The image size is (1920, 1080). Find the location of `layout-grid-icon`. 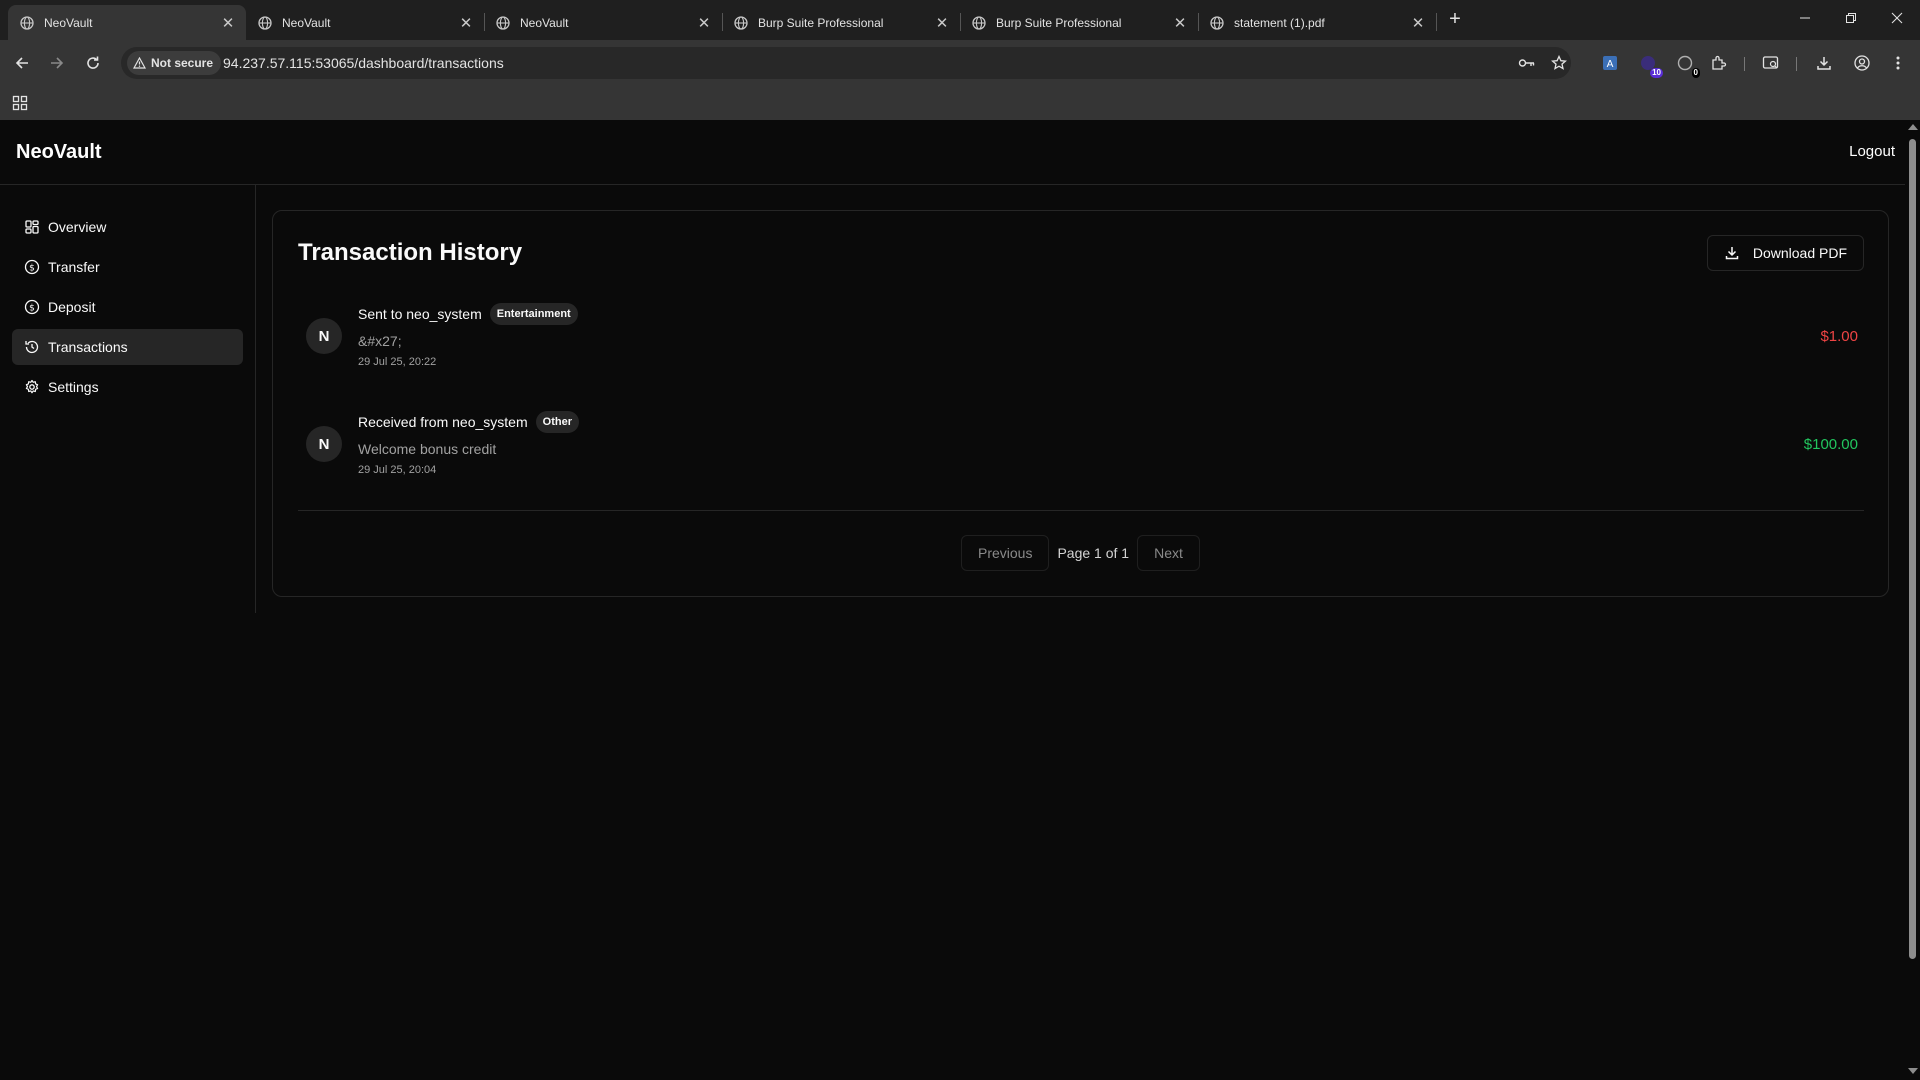

layout-grid-icon is located at coordinates (32, 227).